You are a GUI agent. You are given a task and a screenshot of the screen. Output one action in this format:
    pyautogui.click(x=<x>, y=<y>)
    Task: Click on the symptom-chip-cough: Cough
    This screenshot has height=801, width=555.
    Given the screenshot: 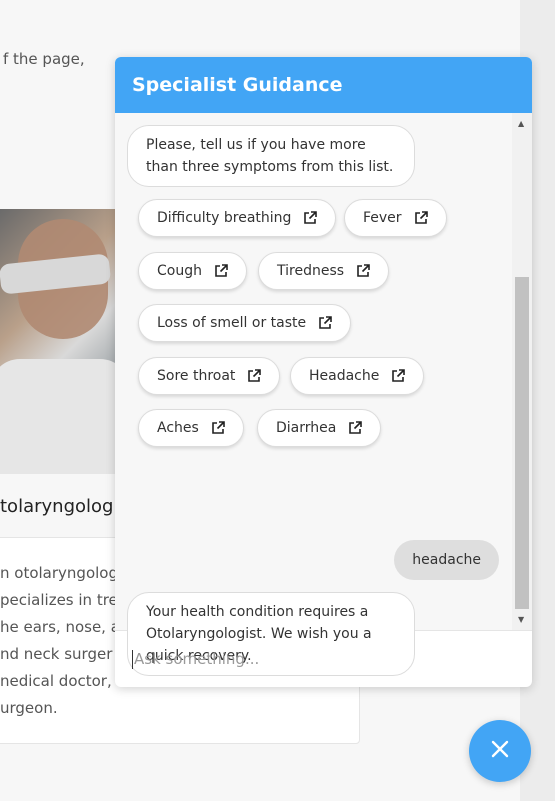 What is the action you would take?
    pyautogui.click(x=192, y=271)
    